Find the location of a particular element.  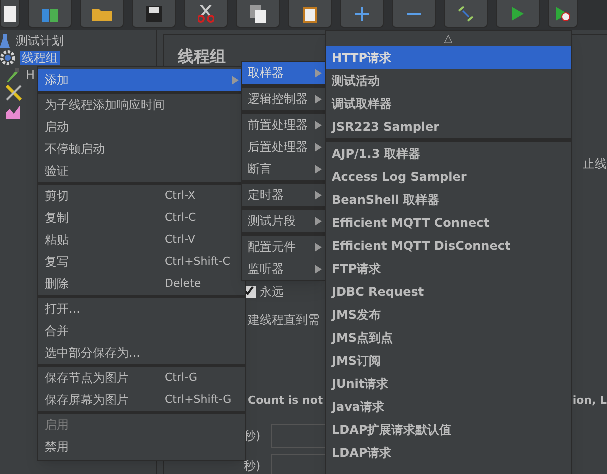

menu-item: FTP请求 is located at coordinates (448, 268).